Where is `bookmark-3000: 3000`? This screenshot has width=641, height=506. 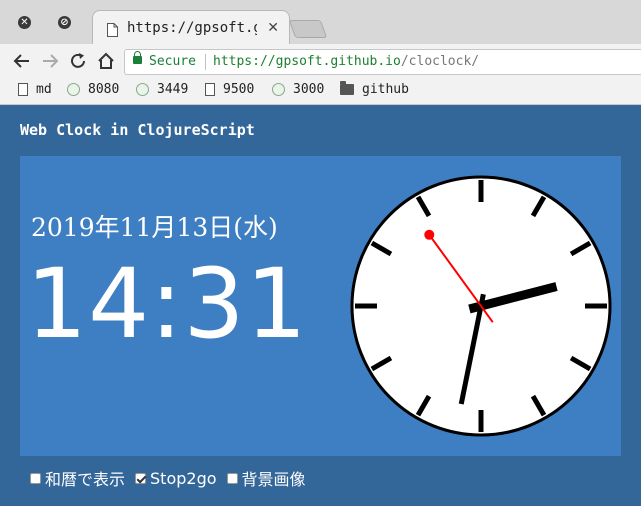 bookmark-3000: 3000 is located at coordinates (298, 89).